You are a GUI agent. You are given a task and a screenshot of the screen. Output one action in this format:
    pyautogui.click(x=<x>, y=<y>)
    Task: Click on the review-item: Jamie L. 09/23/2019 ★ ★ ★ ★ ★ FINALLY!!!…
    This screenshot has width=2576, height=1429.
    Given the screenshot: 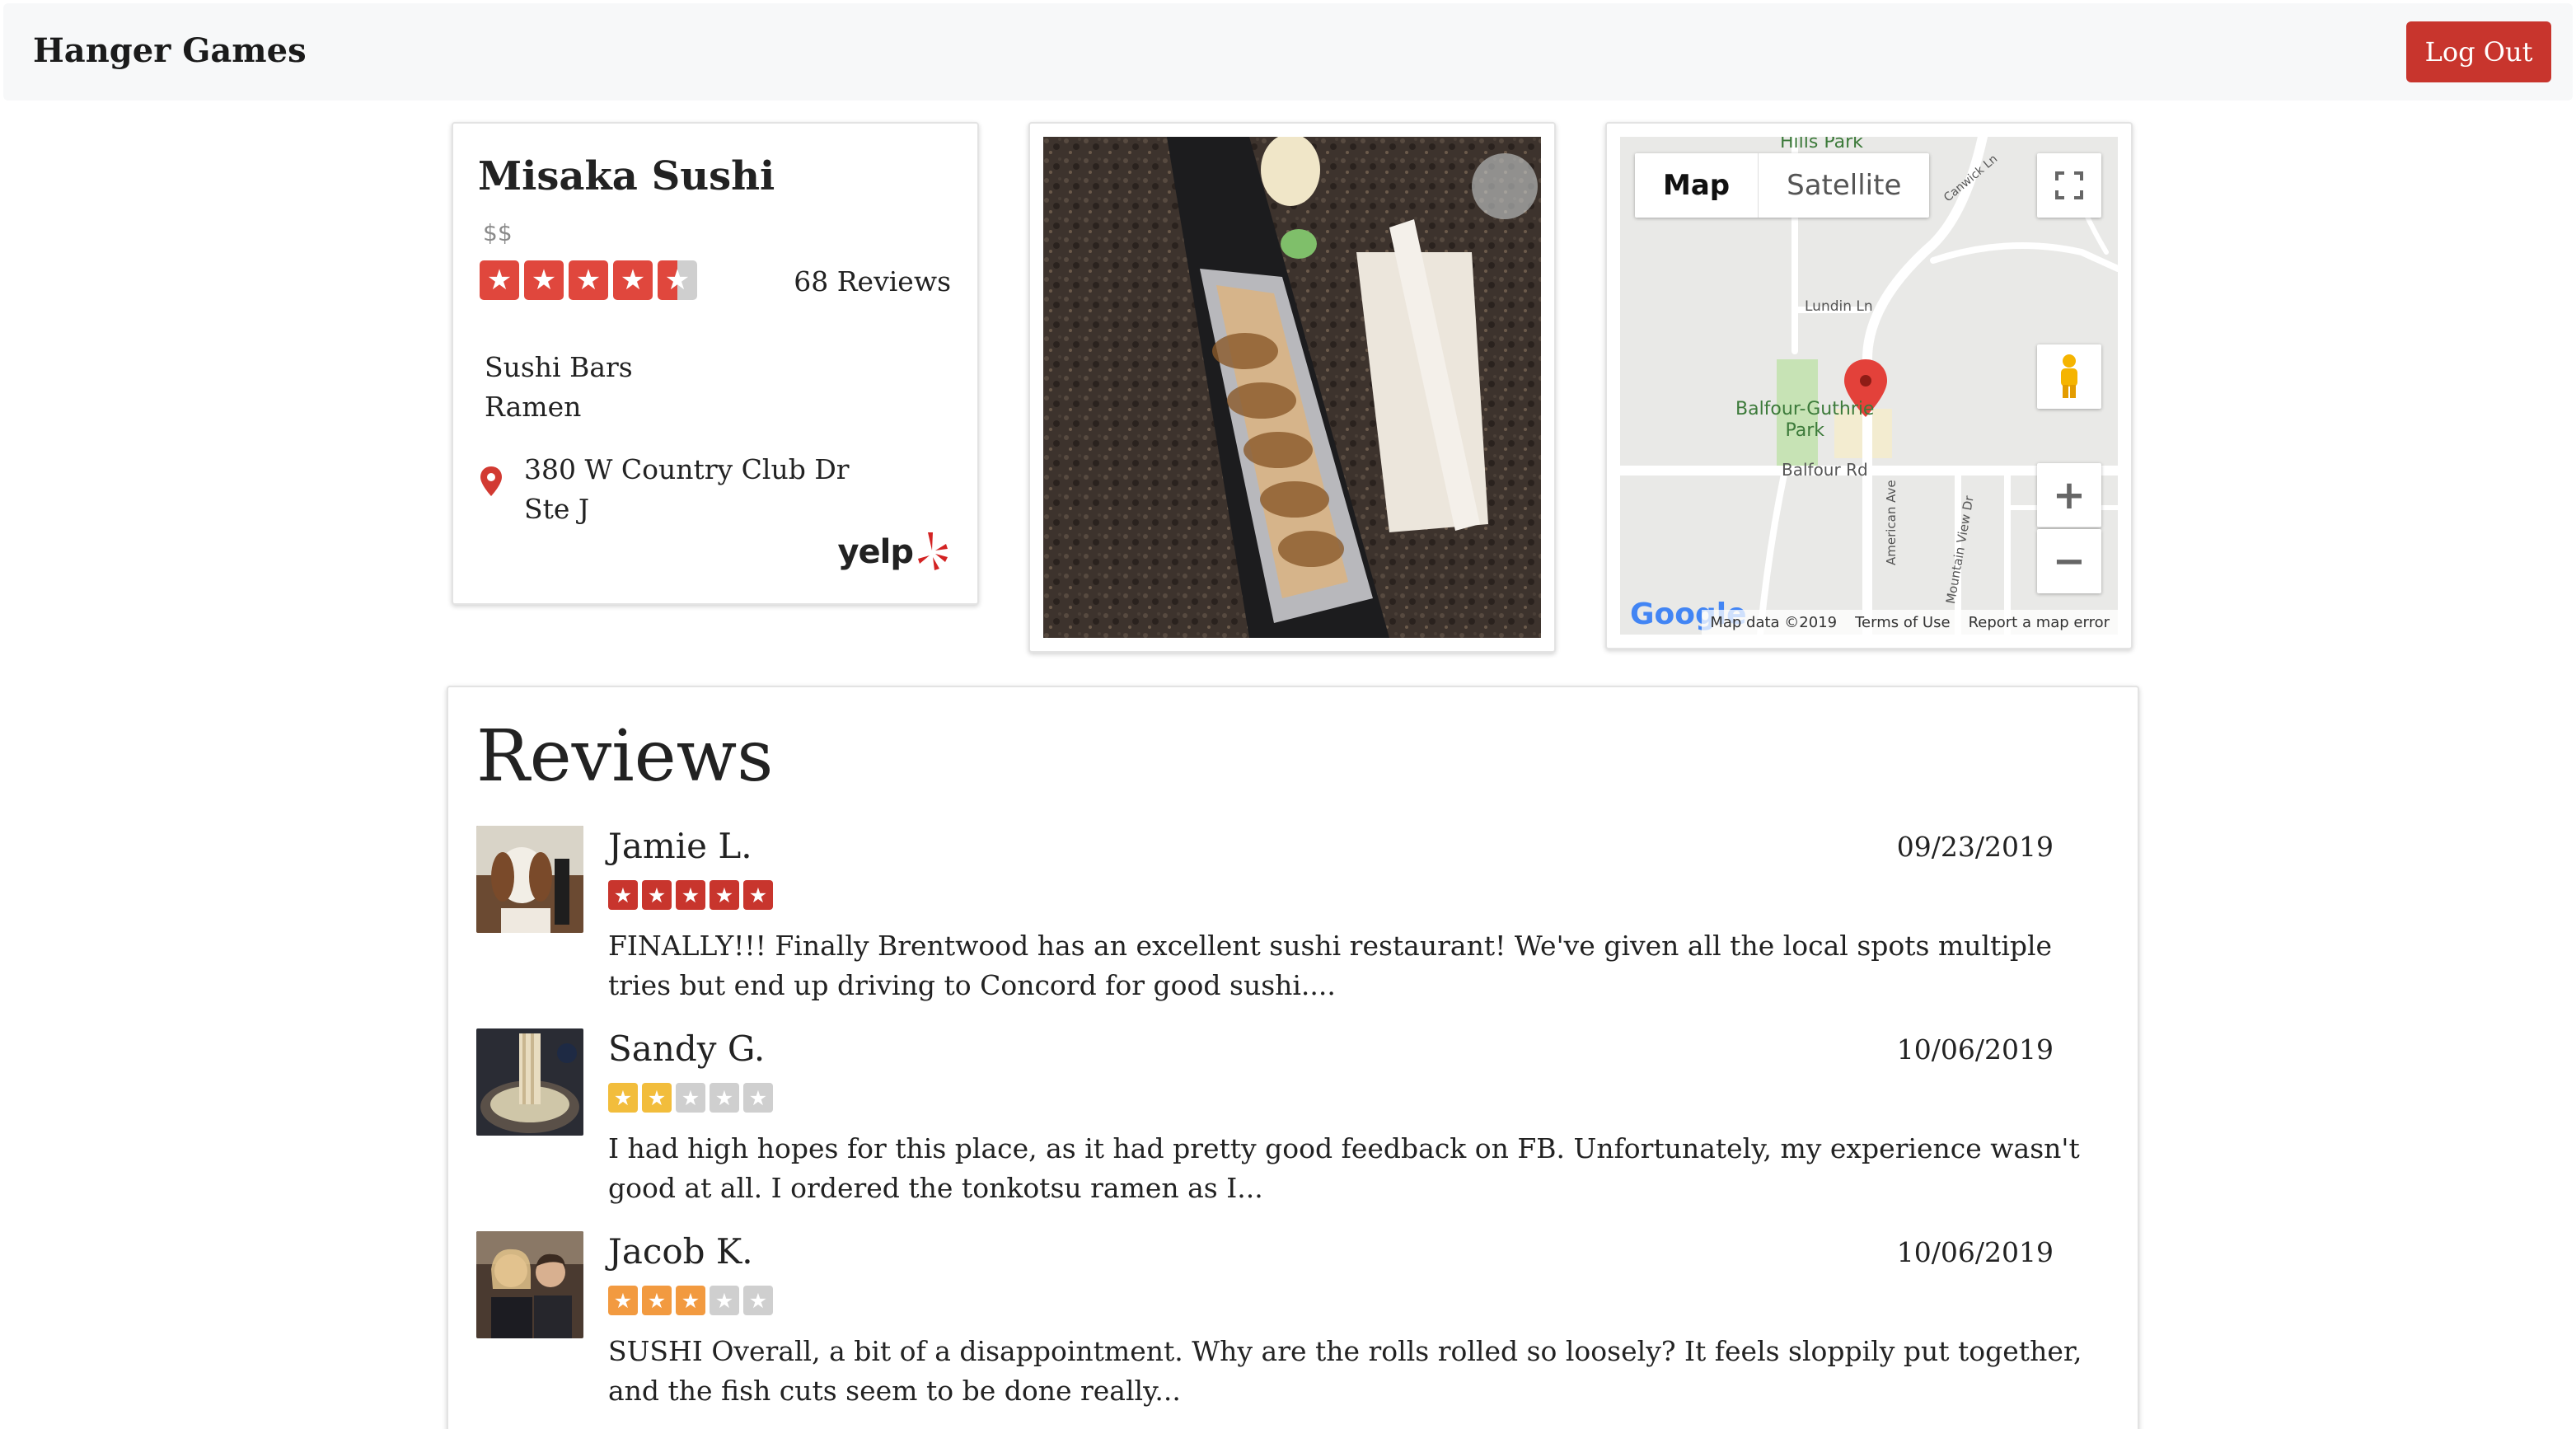 What is the action you would take?
    pyautogui.click(x=1288, y=920)
    